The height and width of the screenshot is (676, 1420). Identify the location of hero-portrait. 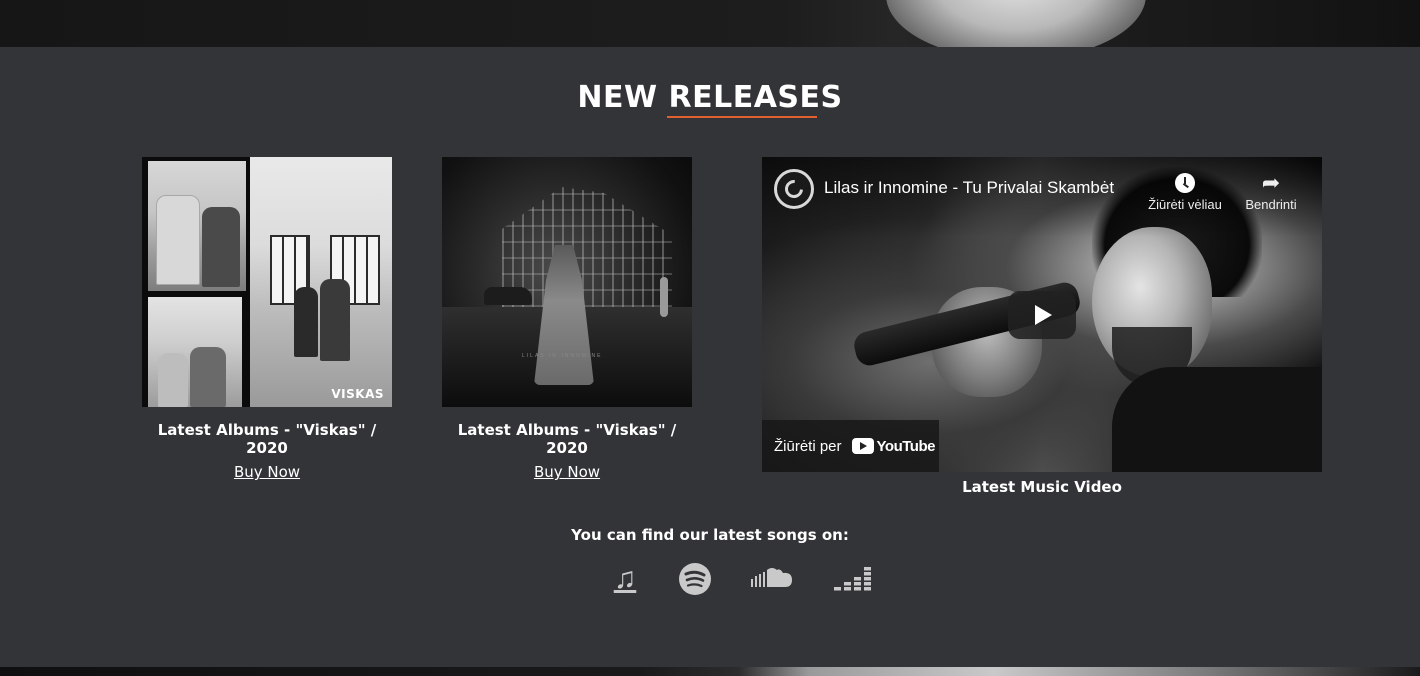
(1016, 23).